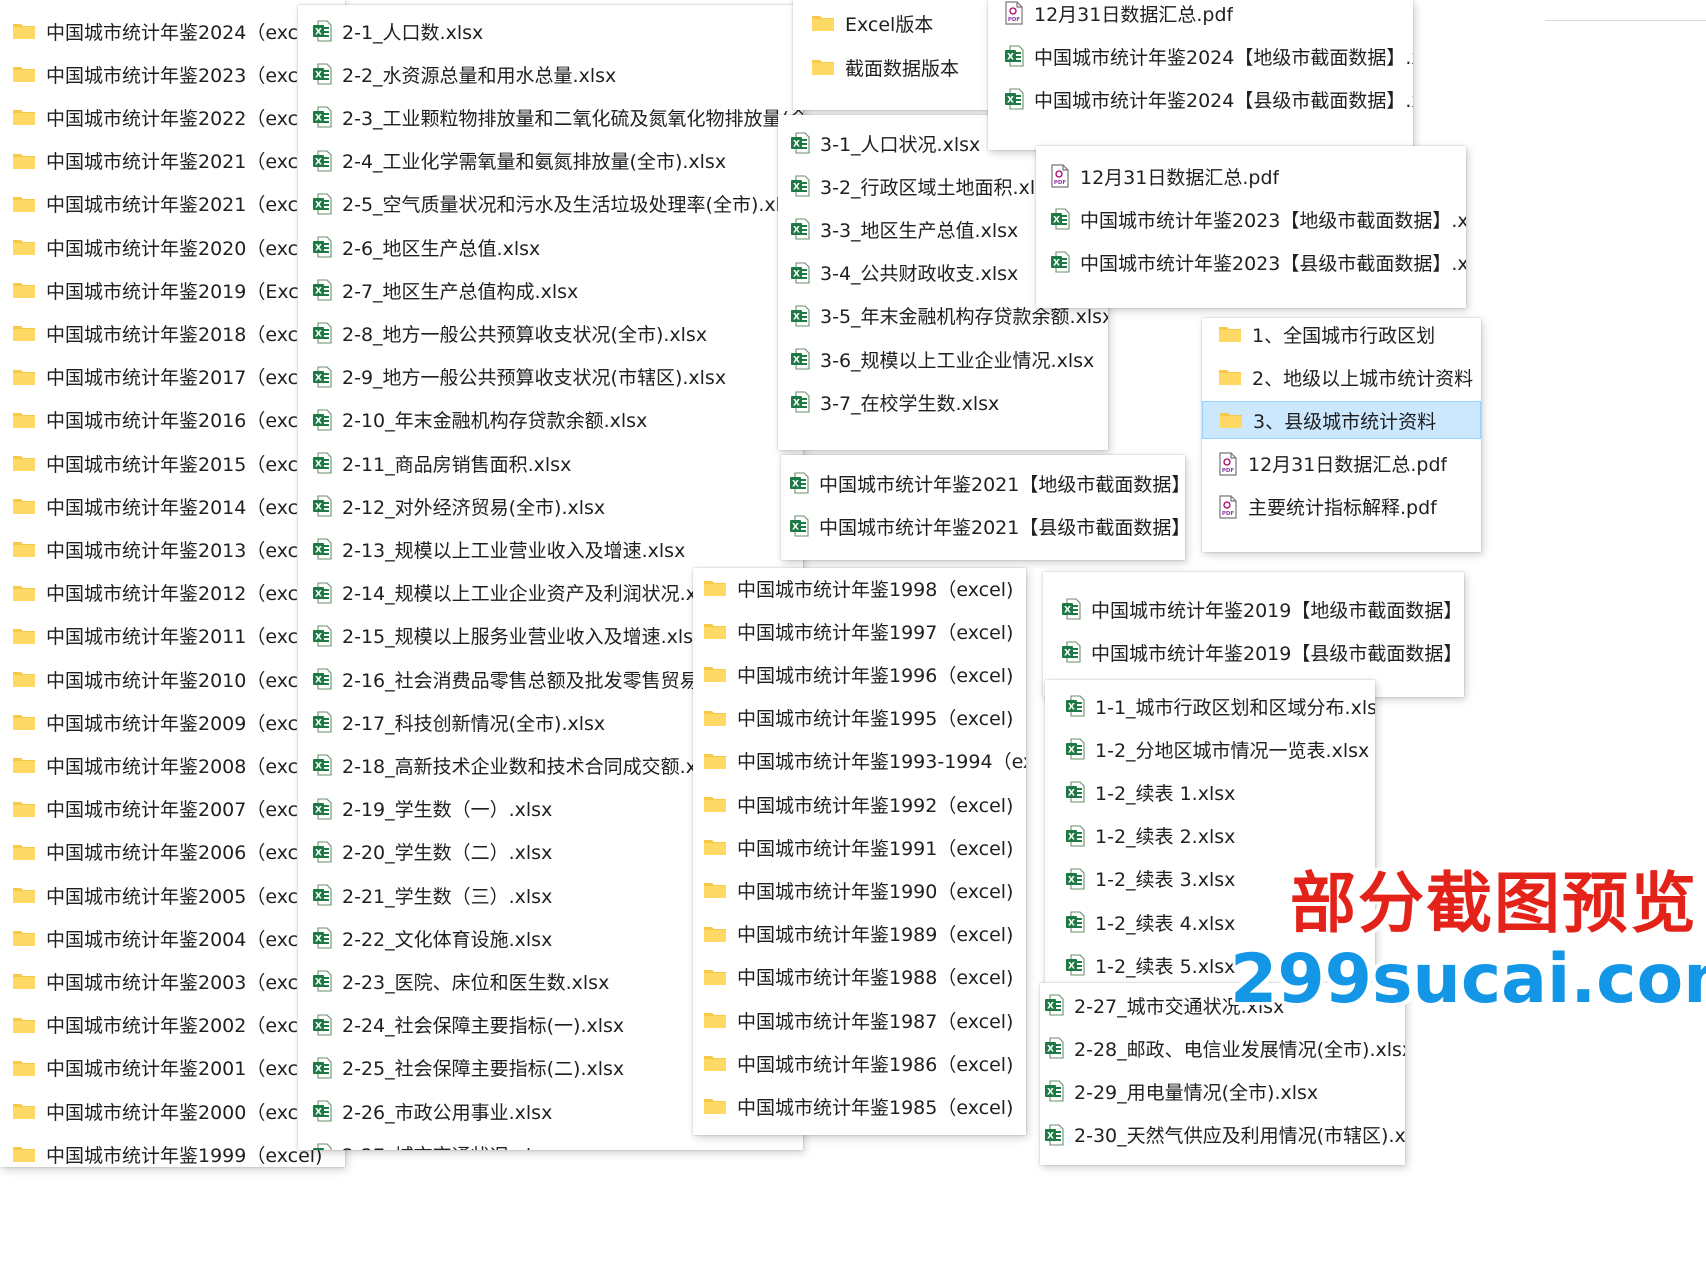 The image size is (1706, 1285). Describe the element at coordinates (172, 290) in the screenshot. I see `folder-item: 中国城市统计年鉴2019（Excel)` at that location.